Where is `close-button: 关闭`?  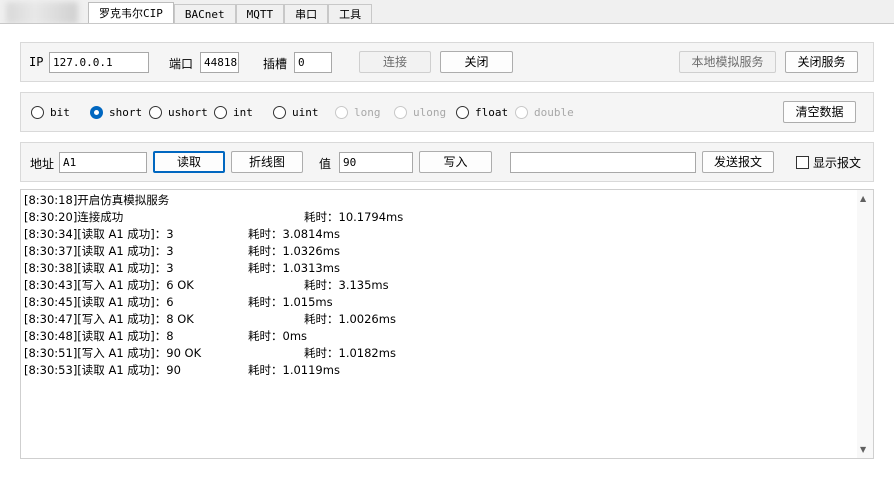 close-button: 关闭 is located at coordinates (476, 62).